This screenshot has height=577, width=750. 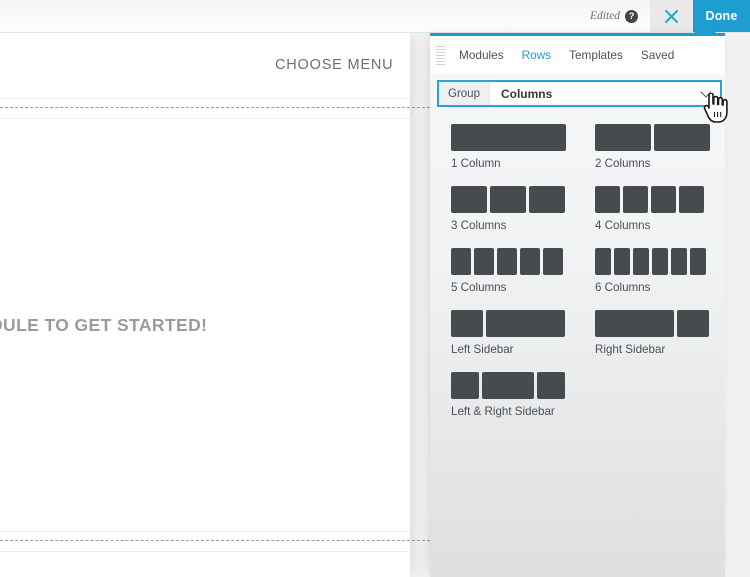 What do you see at coordinates (479, 225) in the screenshot?
I see `row-layout-label: 3 Columns` at bounding box center [479, 225].